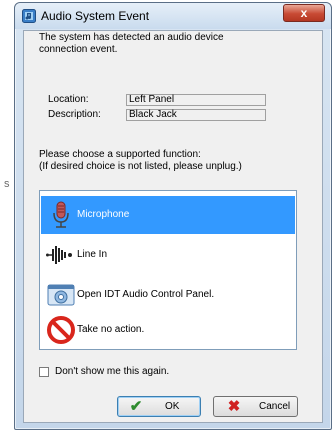  I want to click on line-in-icon, so click(59, 255).